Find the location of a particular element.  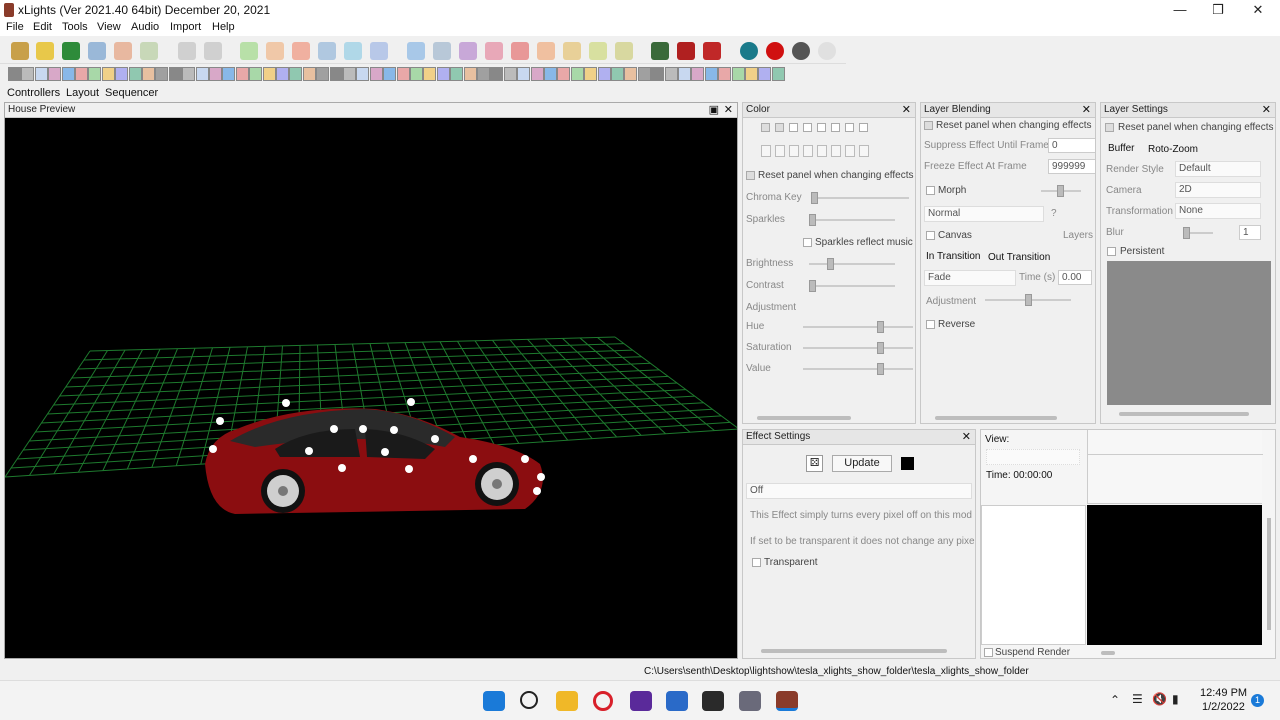

camera-select: 2D is located at coordinates (1218, 190).